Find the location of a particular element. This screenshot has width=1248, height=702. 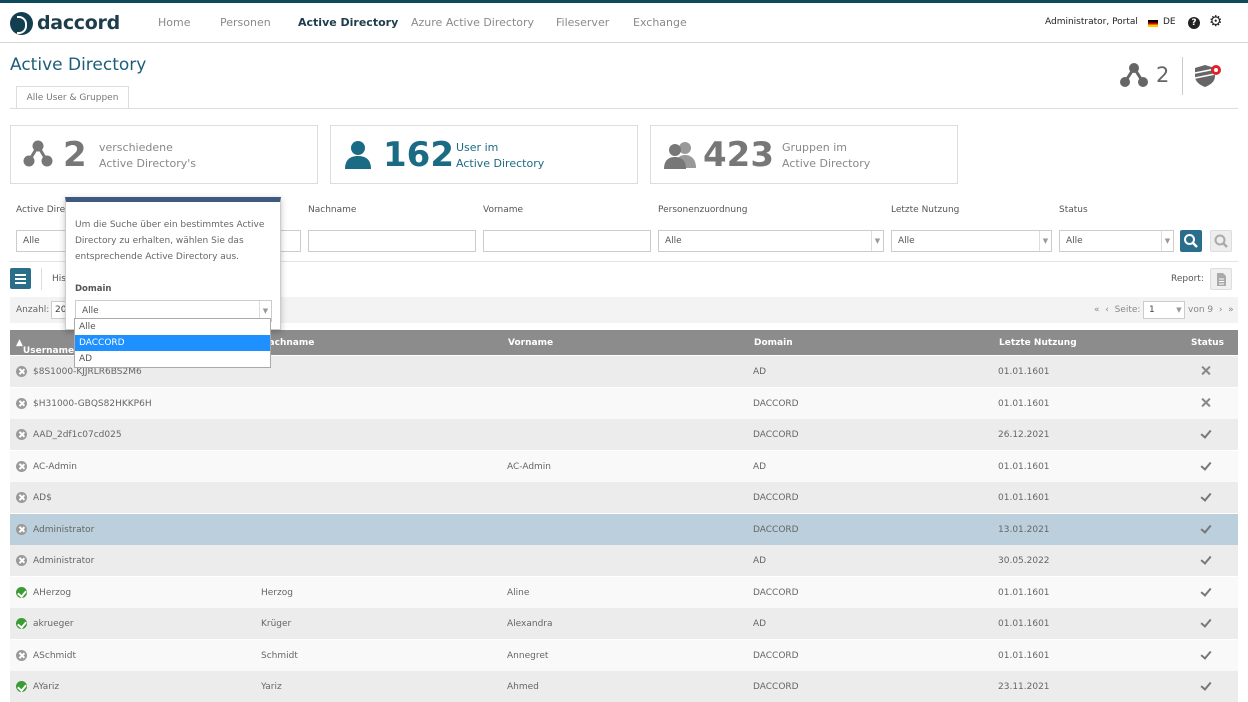

card-label-1: verschiedene is located at coordinates (136, 147).